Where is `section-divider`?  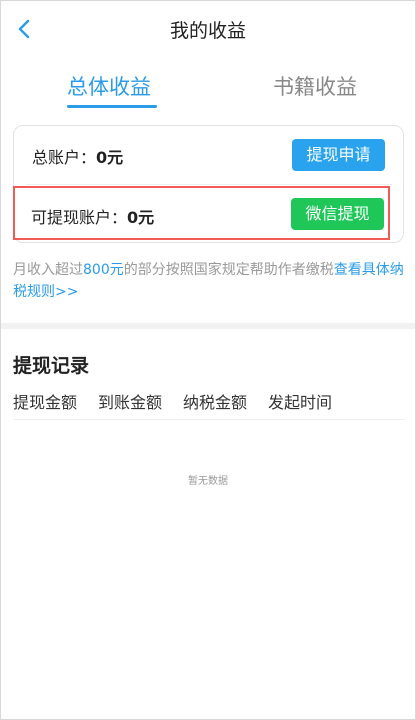
section-divider is located at coordinates (208, 326).